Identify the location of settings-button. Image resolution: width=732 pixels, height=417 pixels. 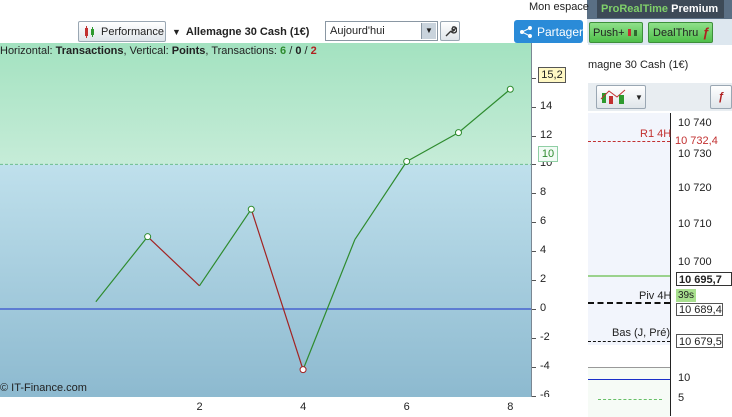
(450, 31).